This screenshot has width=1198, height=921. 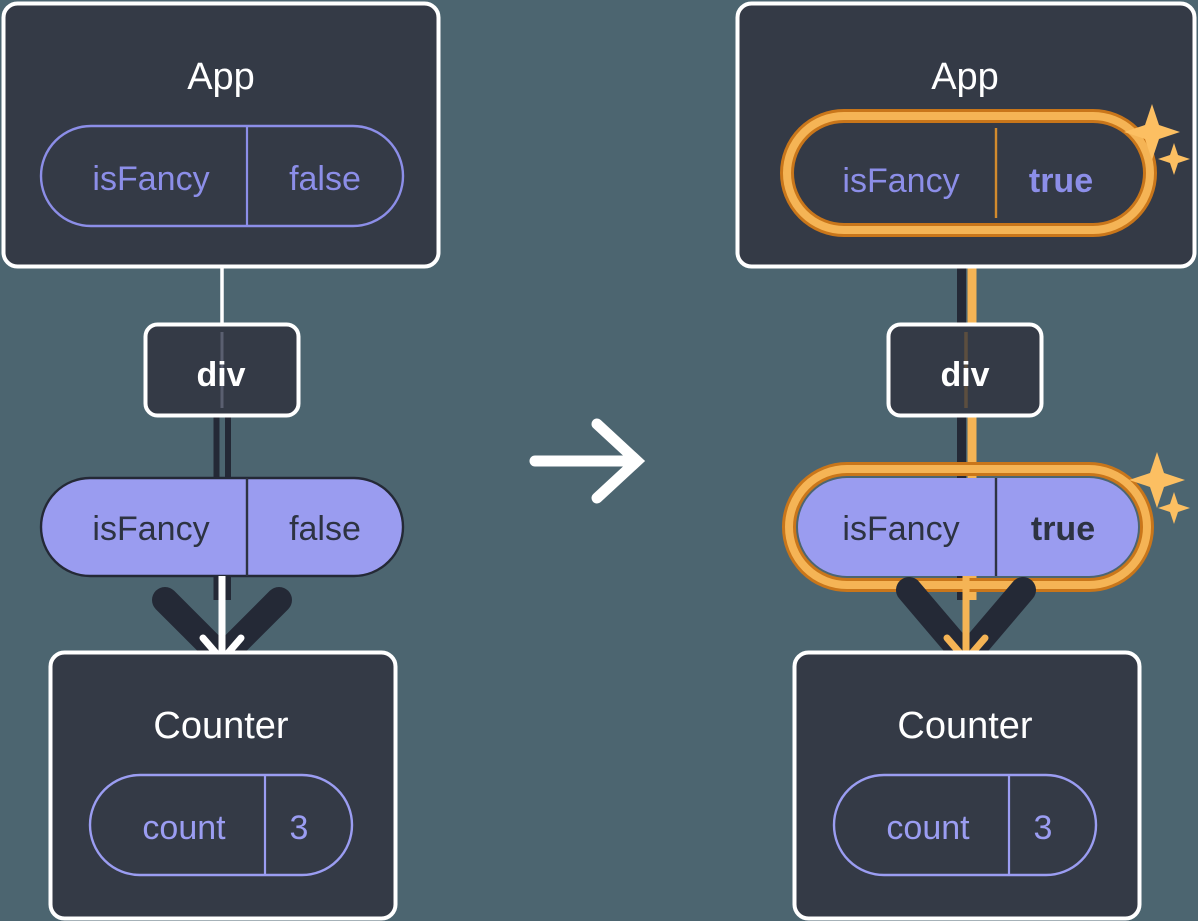 What do you see at coordinates (150, 529) in the screenshot?
I see `prop-pill-key-before: isFancy` at bounding box center [150, 529].